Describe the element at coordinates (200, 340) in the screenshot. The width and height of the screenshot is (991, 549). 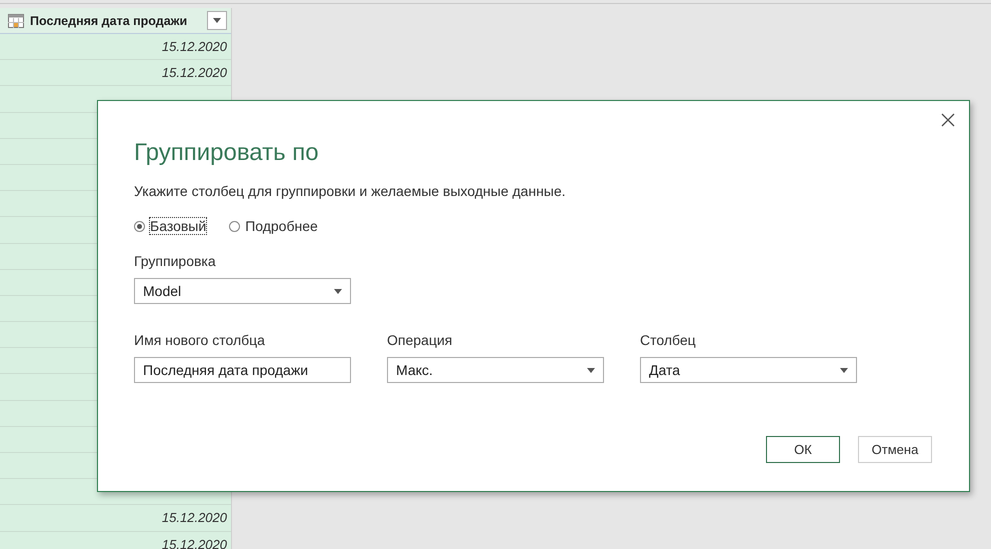
I see `field-label: Имя нового столбца` at that location.